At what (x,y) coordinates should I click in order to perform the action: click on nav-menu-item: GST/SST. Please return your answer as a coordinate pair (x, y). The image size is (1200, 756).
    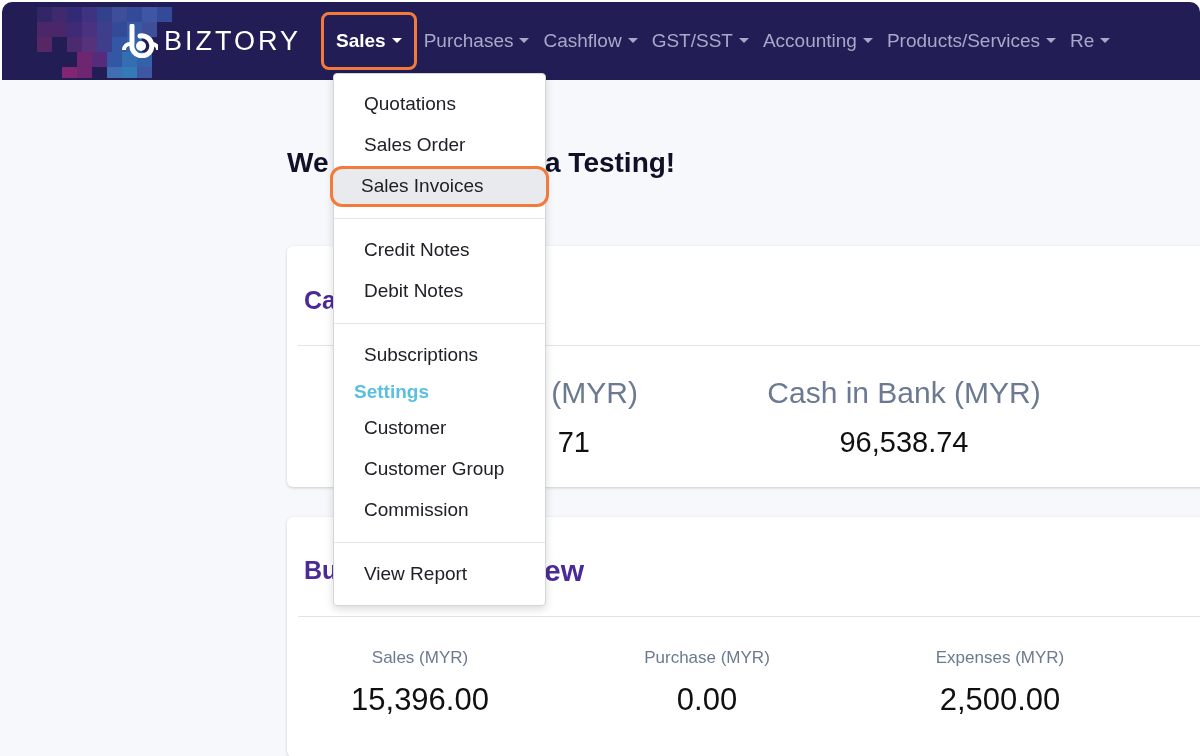
    Looking at the image, I should click on (700, 41).